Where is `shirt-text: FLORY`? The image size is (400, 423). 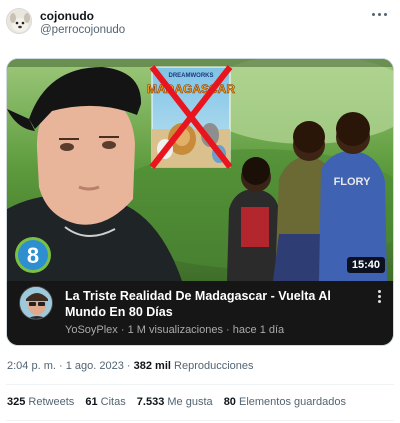 shirt-text: FLORY is located at coordinates (353, 182).